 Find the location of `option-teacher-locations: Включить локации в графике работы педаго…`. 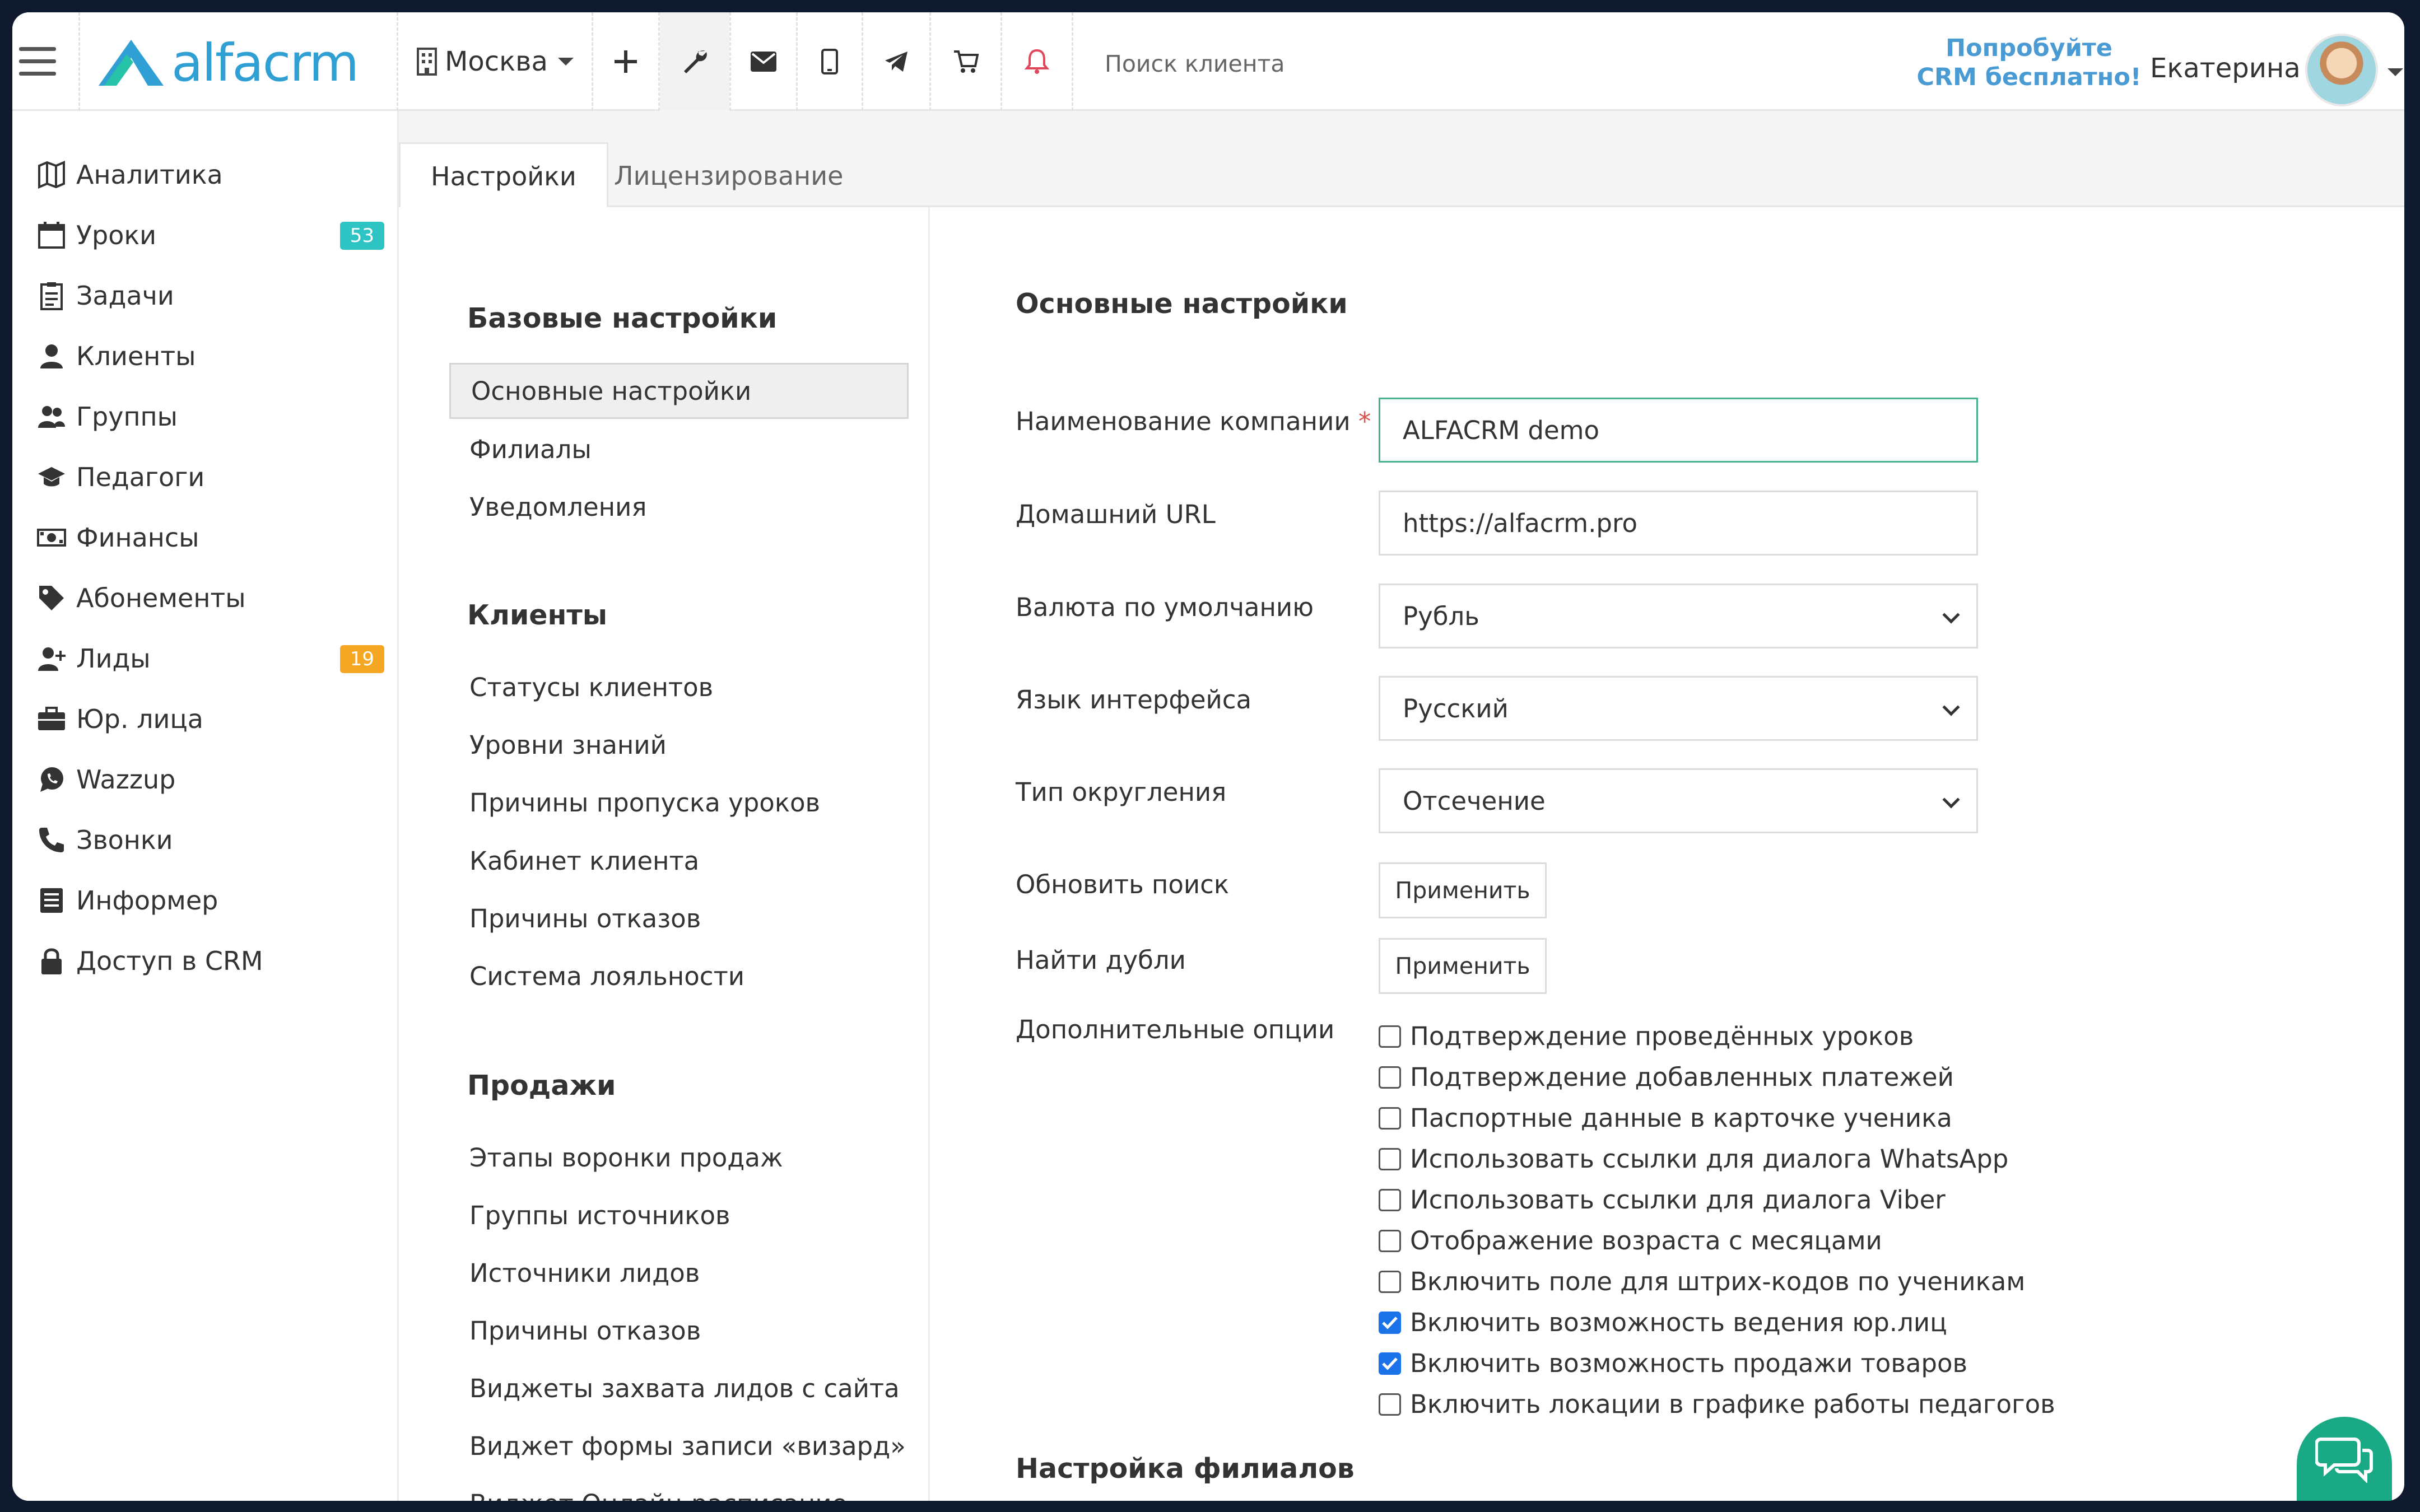

option-teacher-locations: Включить локации в графике работы педаго… is located at coordinates (1717, 1404).